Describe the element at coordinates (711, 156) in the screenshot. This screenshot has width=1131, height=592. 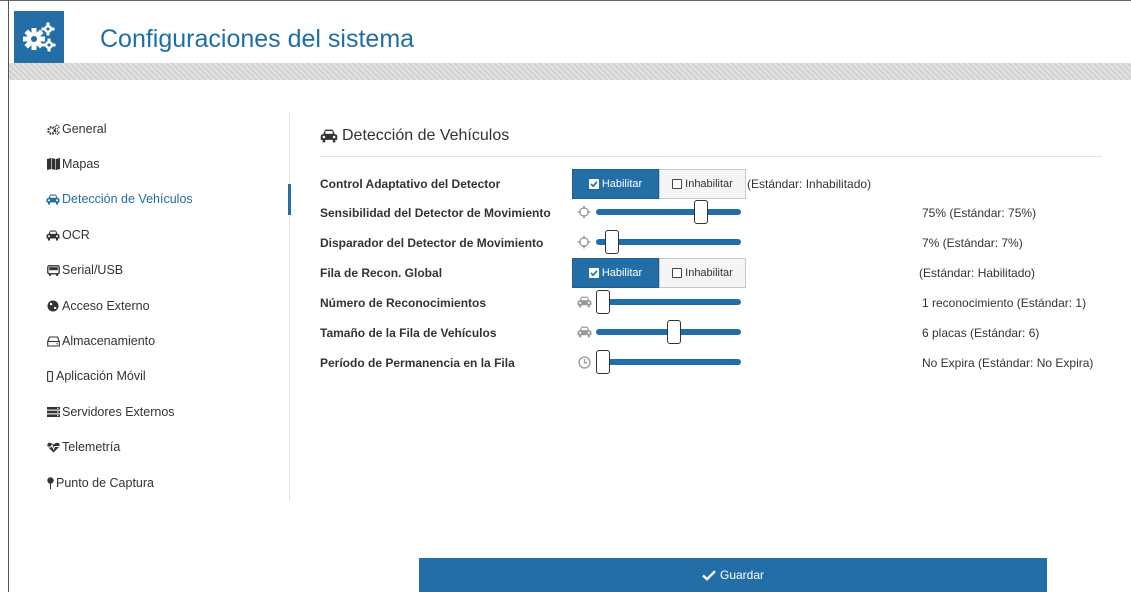
I see `section-divider` at that location.